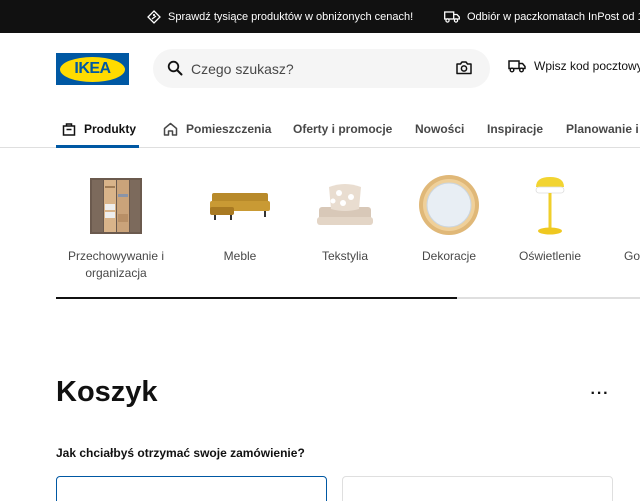 The height and width of the screenshot is (501, 640). I want to click on search-input, so click(316, 68).